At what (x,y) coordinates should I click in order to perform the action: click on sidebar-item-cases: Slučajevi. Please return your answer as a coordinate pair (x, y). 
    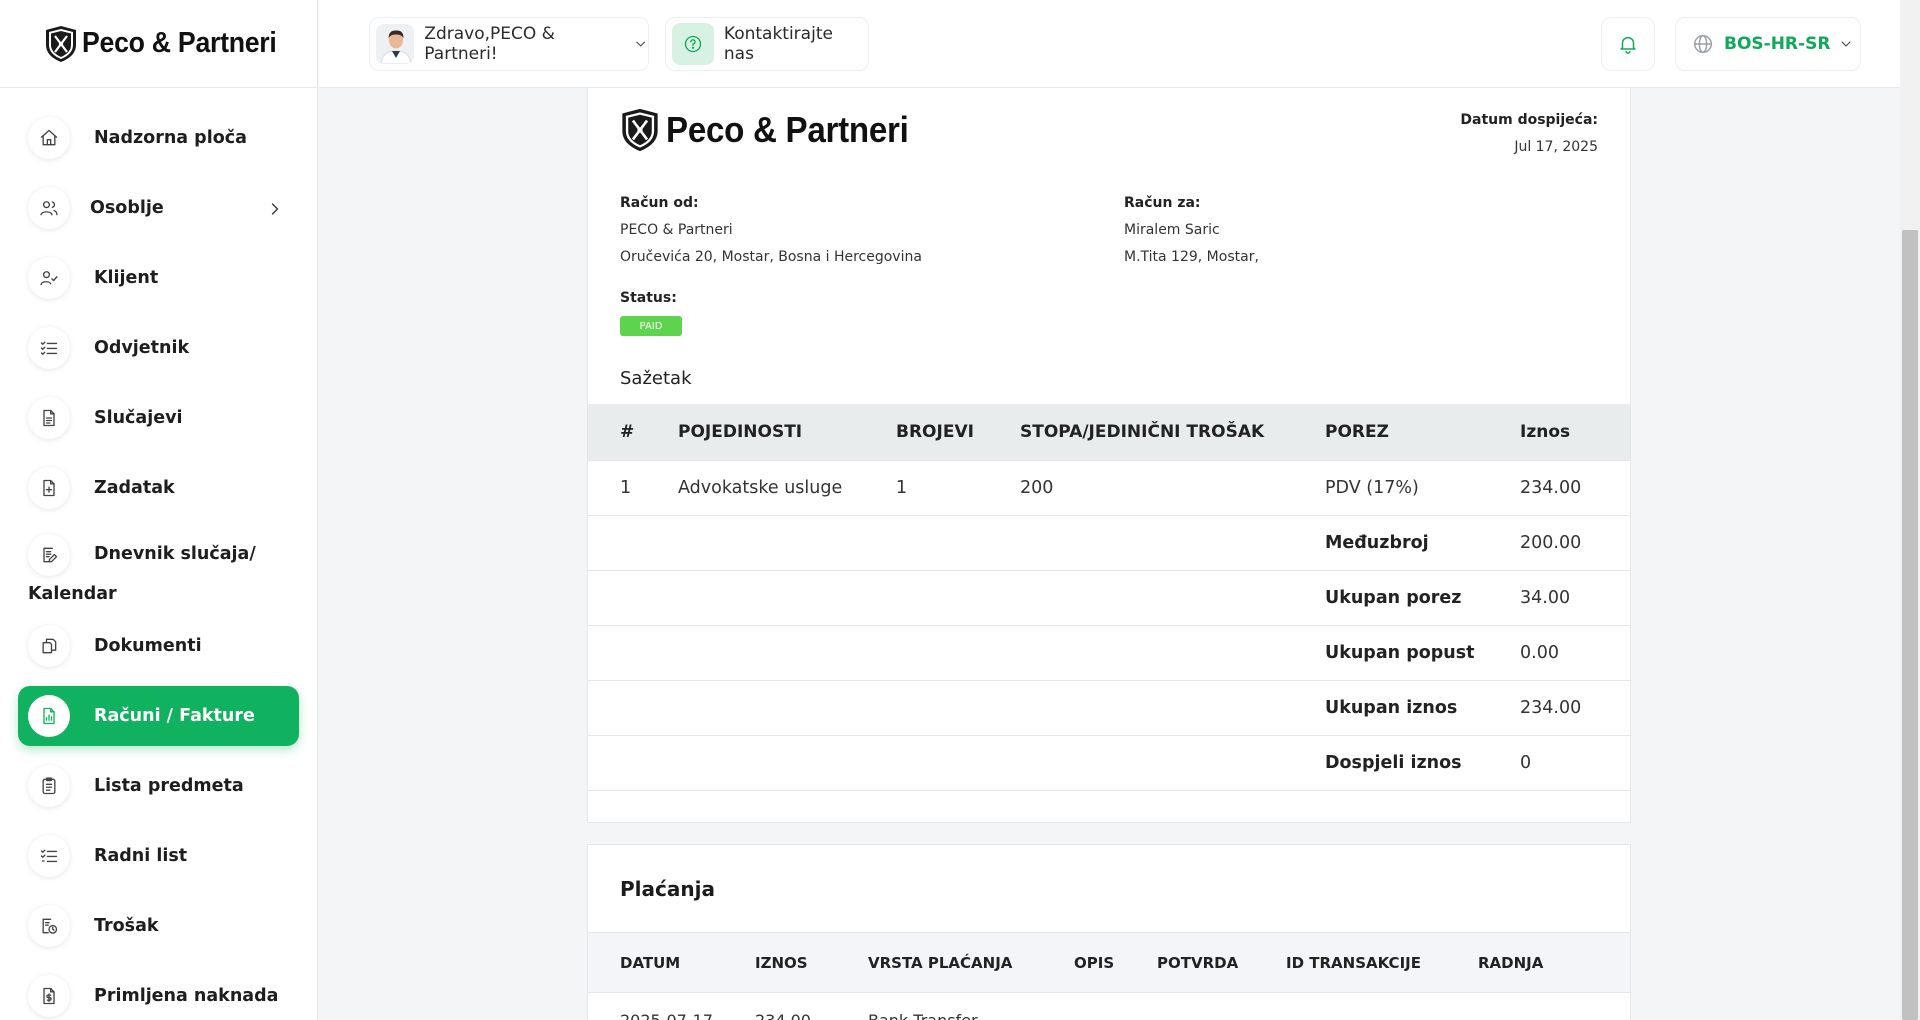
    Looking at the image, I should click on (158, 418).